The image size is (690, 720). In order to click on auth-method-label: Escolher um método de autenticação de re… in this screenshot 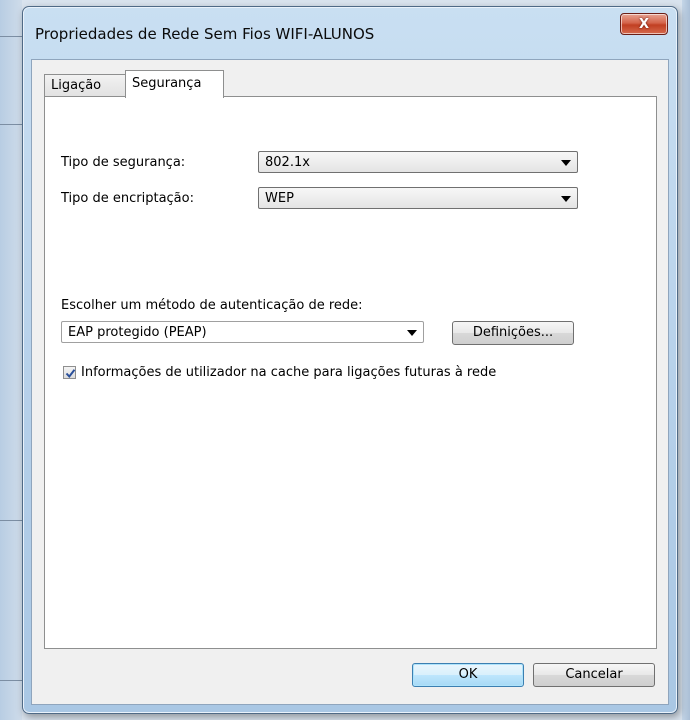, I will do `click(212, 305)`.